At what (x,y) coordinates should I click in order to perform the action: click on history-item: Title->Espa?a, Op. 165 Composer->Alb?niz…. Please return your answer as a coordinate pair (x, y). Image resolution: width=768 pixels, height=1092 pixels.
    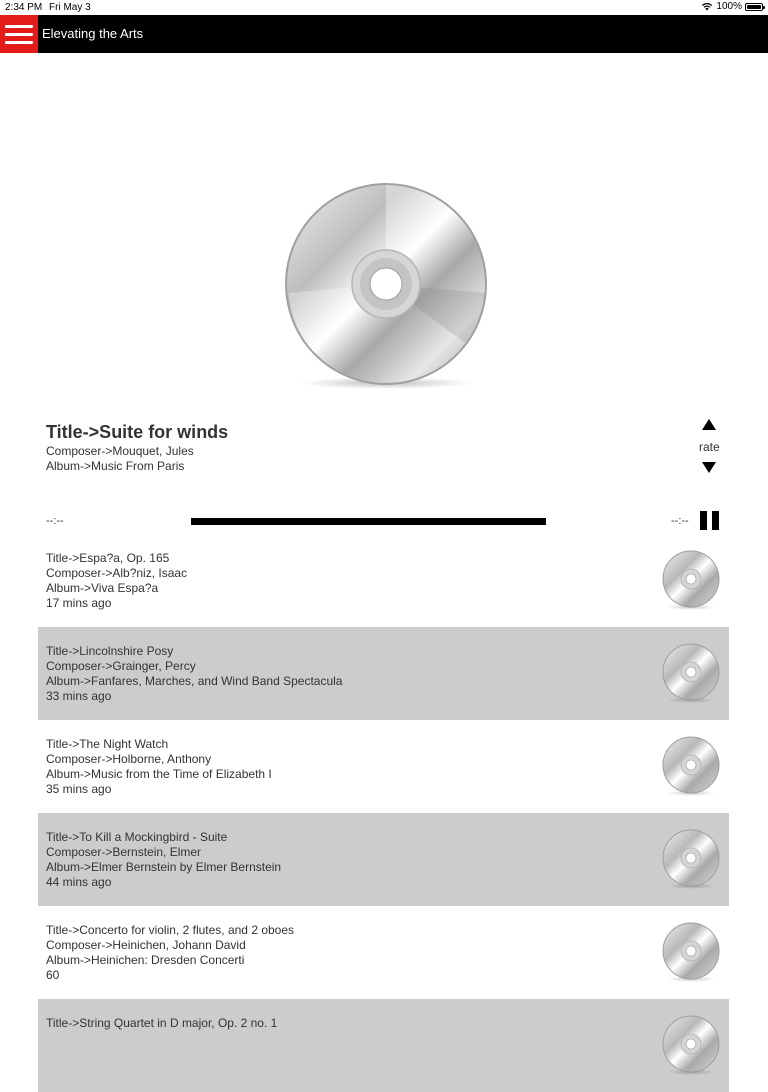
    Looking at the image, I should click on (383, 580).